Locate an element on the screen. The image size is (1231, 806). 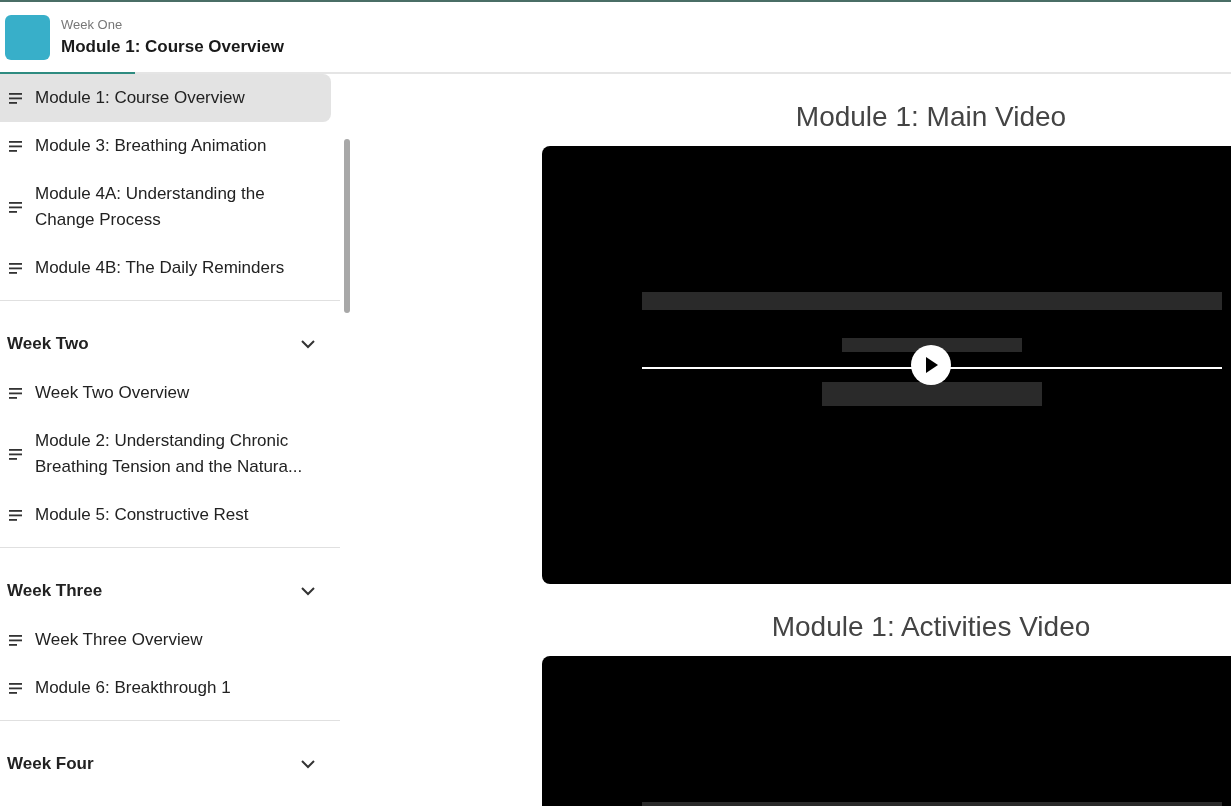
video-title: Module 1: Main Video is located at coordinates (931, 117).